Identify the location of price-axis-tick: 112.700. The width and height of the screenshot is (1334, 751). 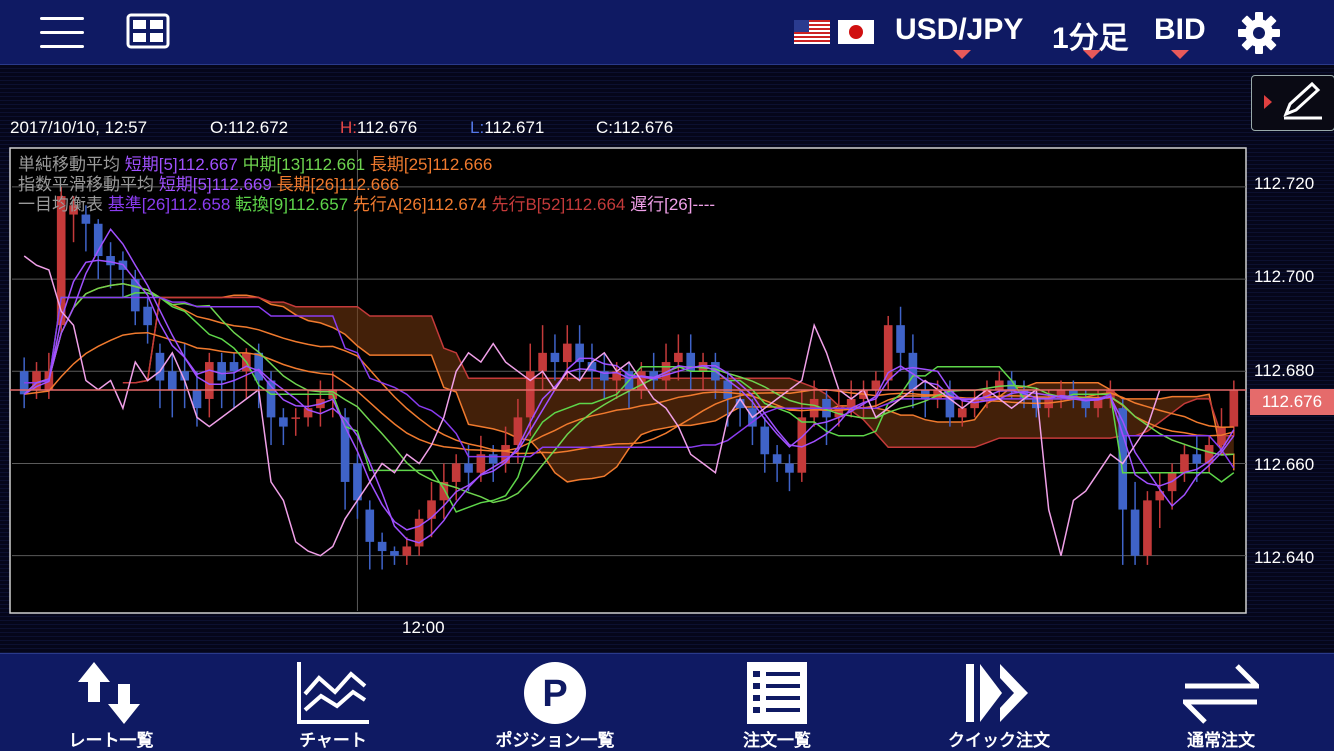
(1284, 276).